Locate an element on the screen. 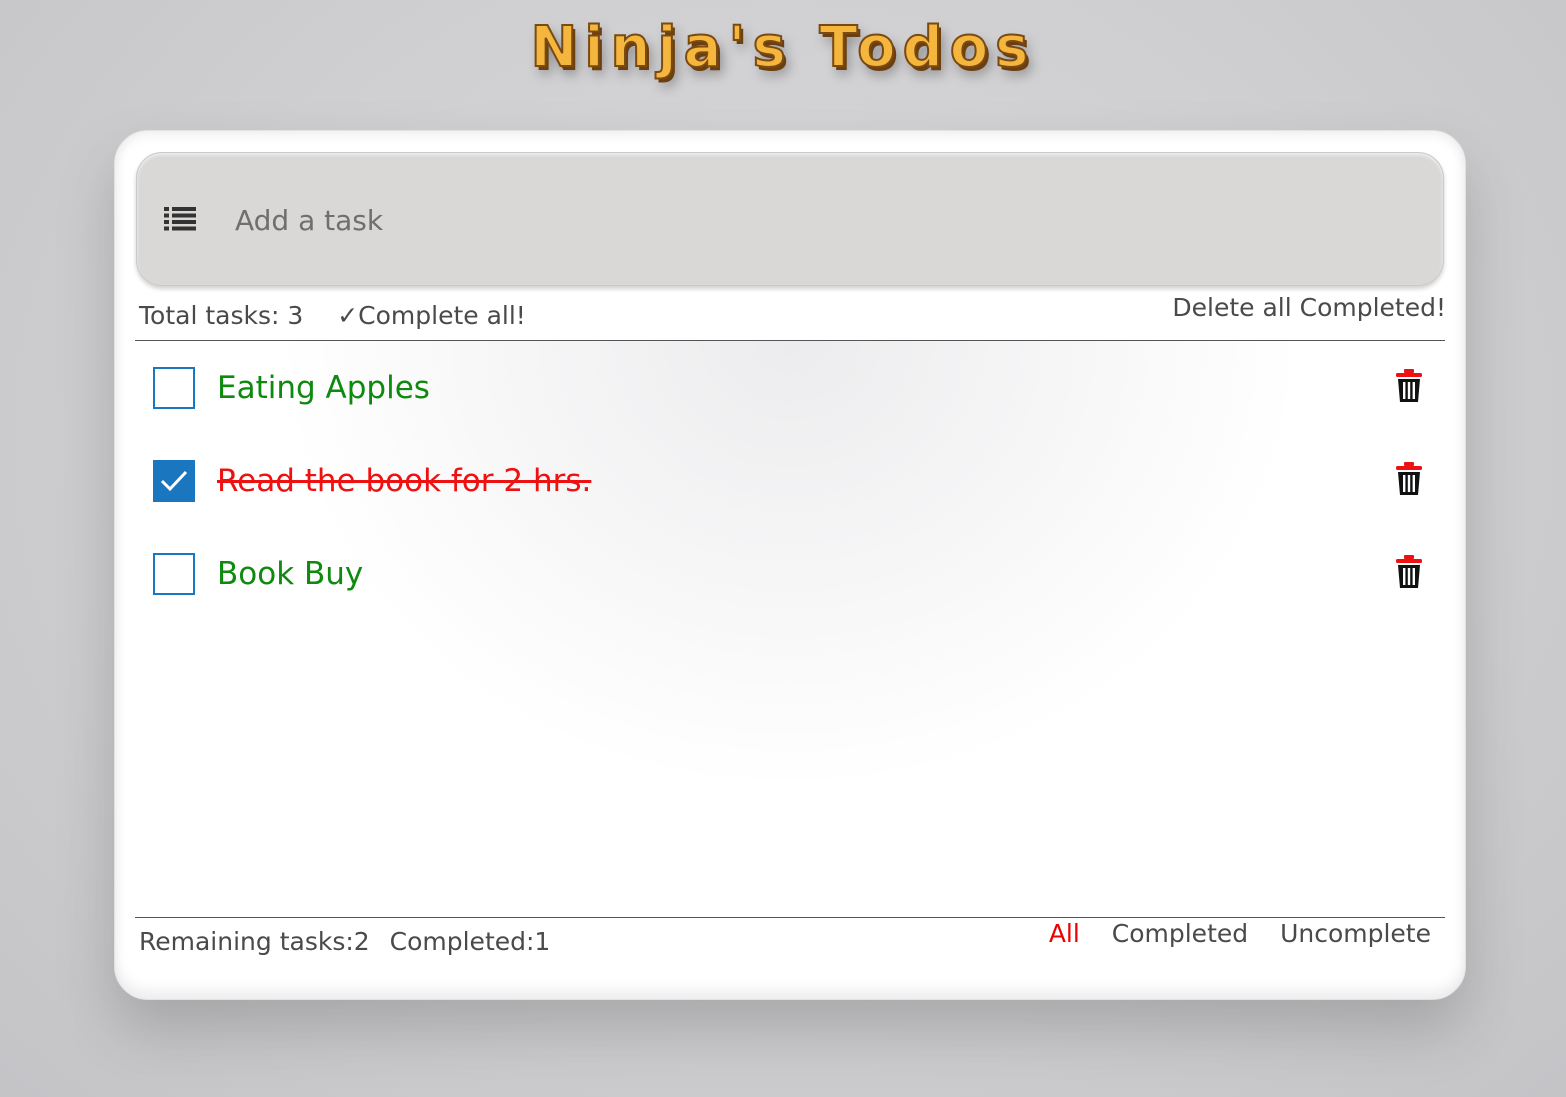 This screenshot has height=1097, width=1566. filter-completed: Completed is located at coordinates (1180, 933).